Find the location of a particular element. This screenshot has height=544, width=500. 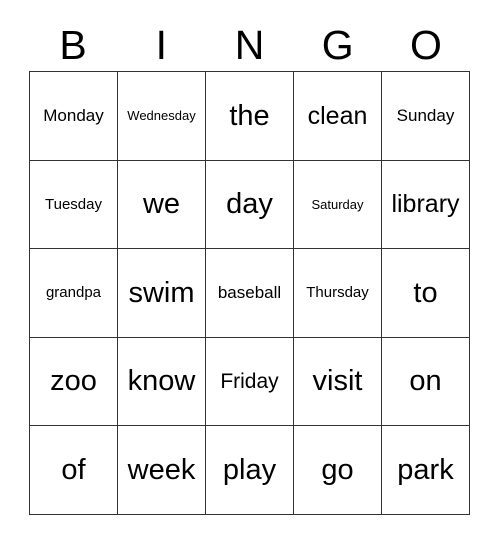

bingo-cell: week is located at coordinates (162, 470).